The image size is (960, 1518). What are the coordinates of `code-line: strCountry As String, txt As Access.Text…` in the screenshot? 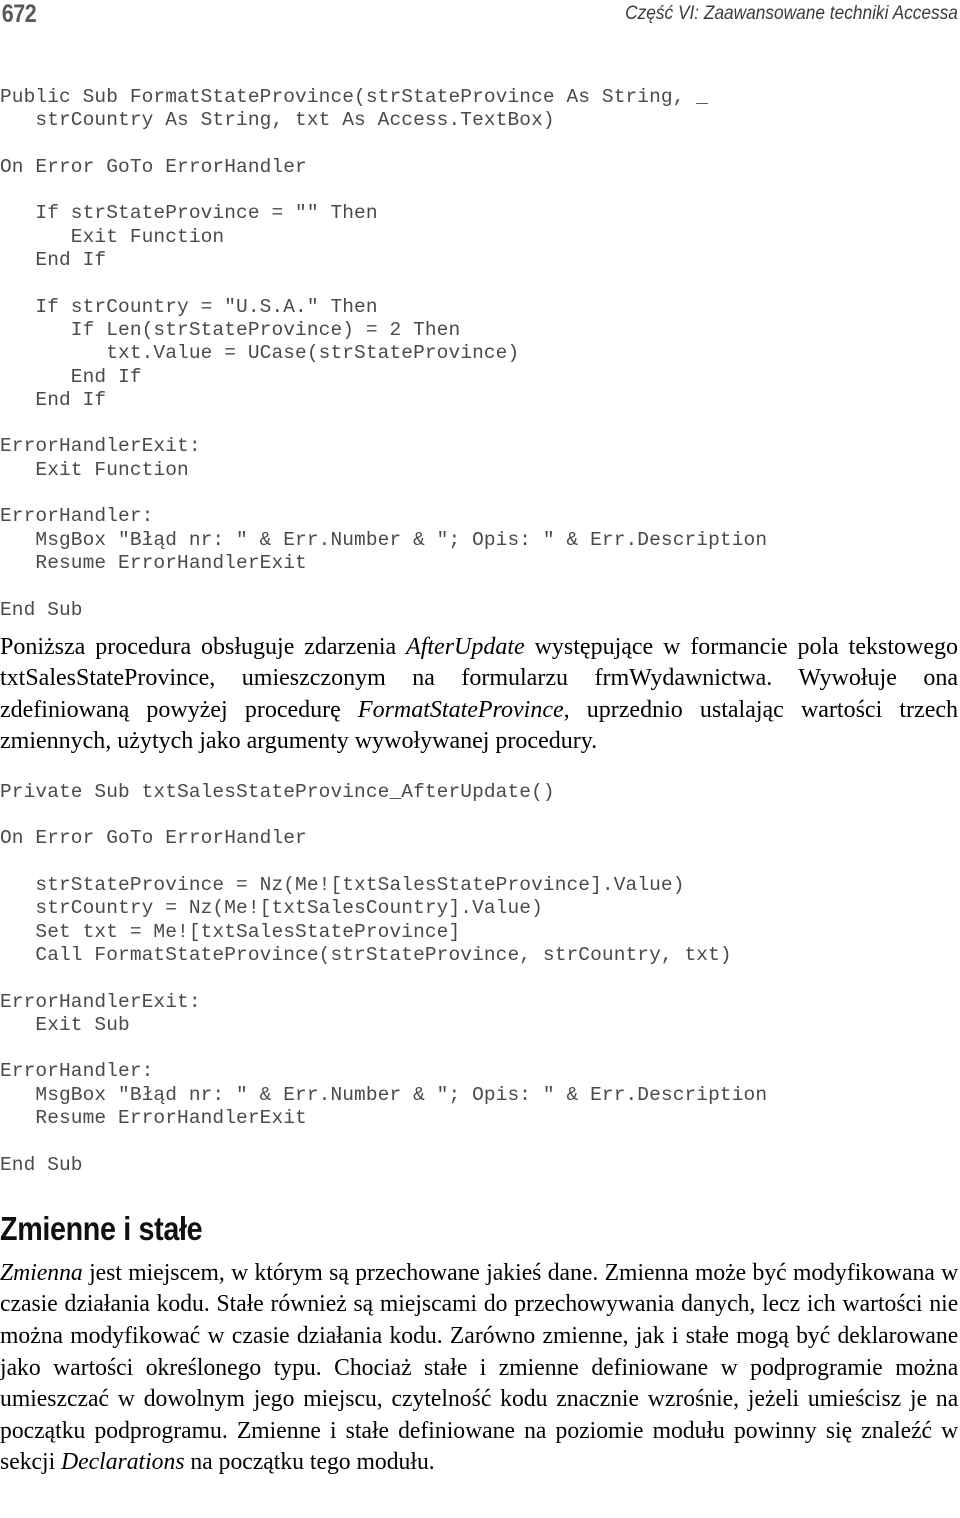 It's located at (277, 120).